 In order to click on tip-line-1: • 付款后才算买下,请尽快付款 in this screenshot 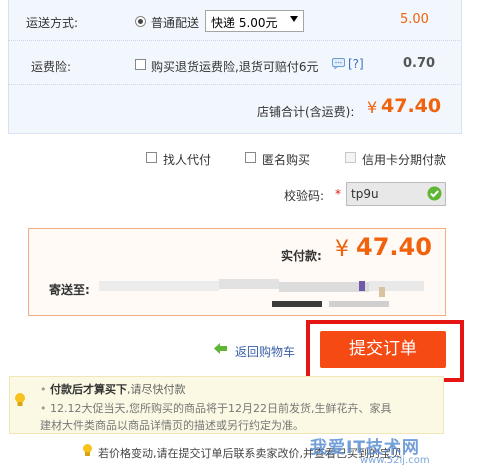, I will do `click(113, 389)`.